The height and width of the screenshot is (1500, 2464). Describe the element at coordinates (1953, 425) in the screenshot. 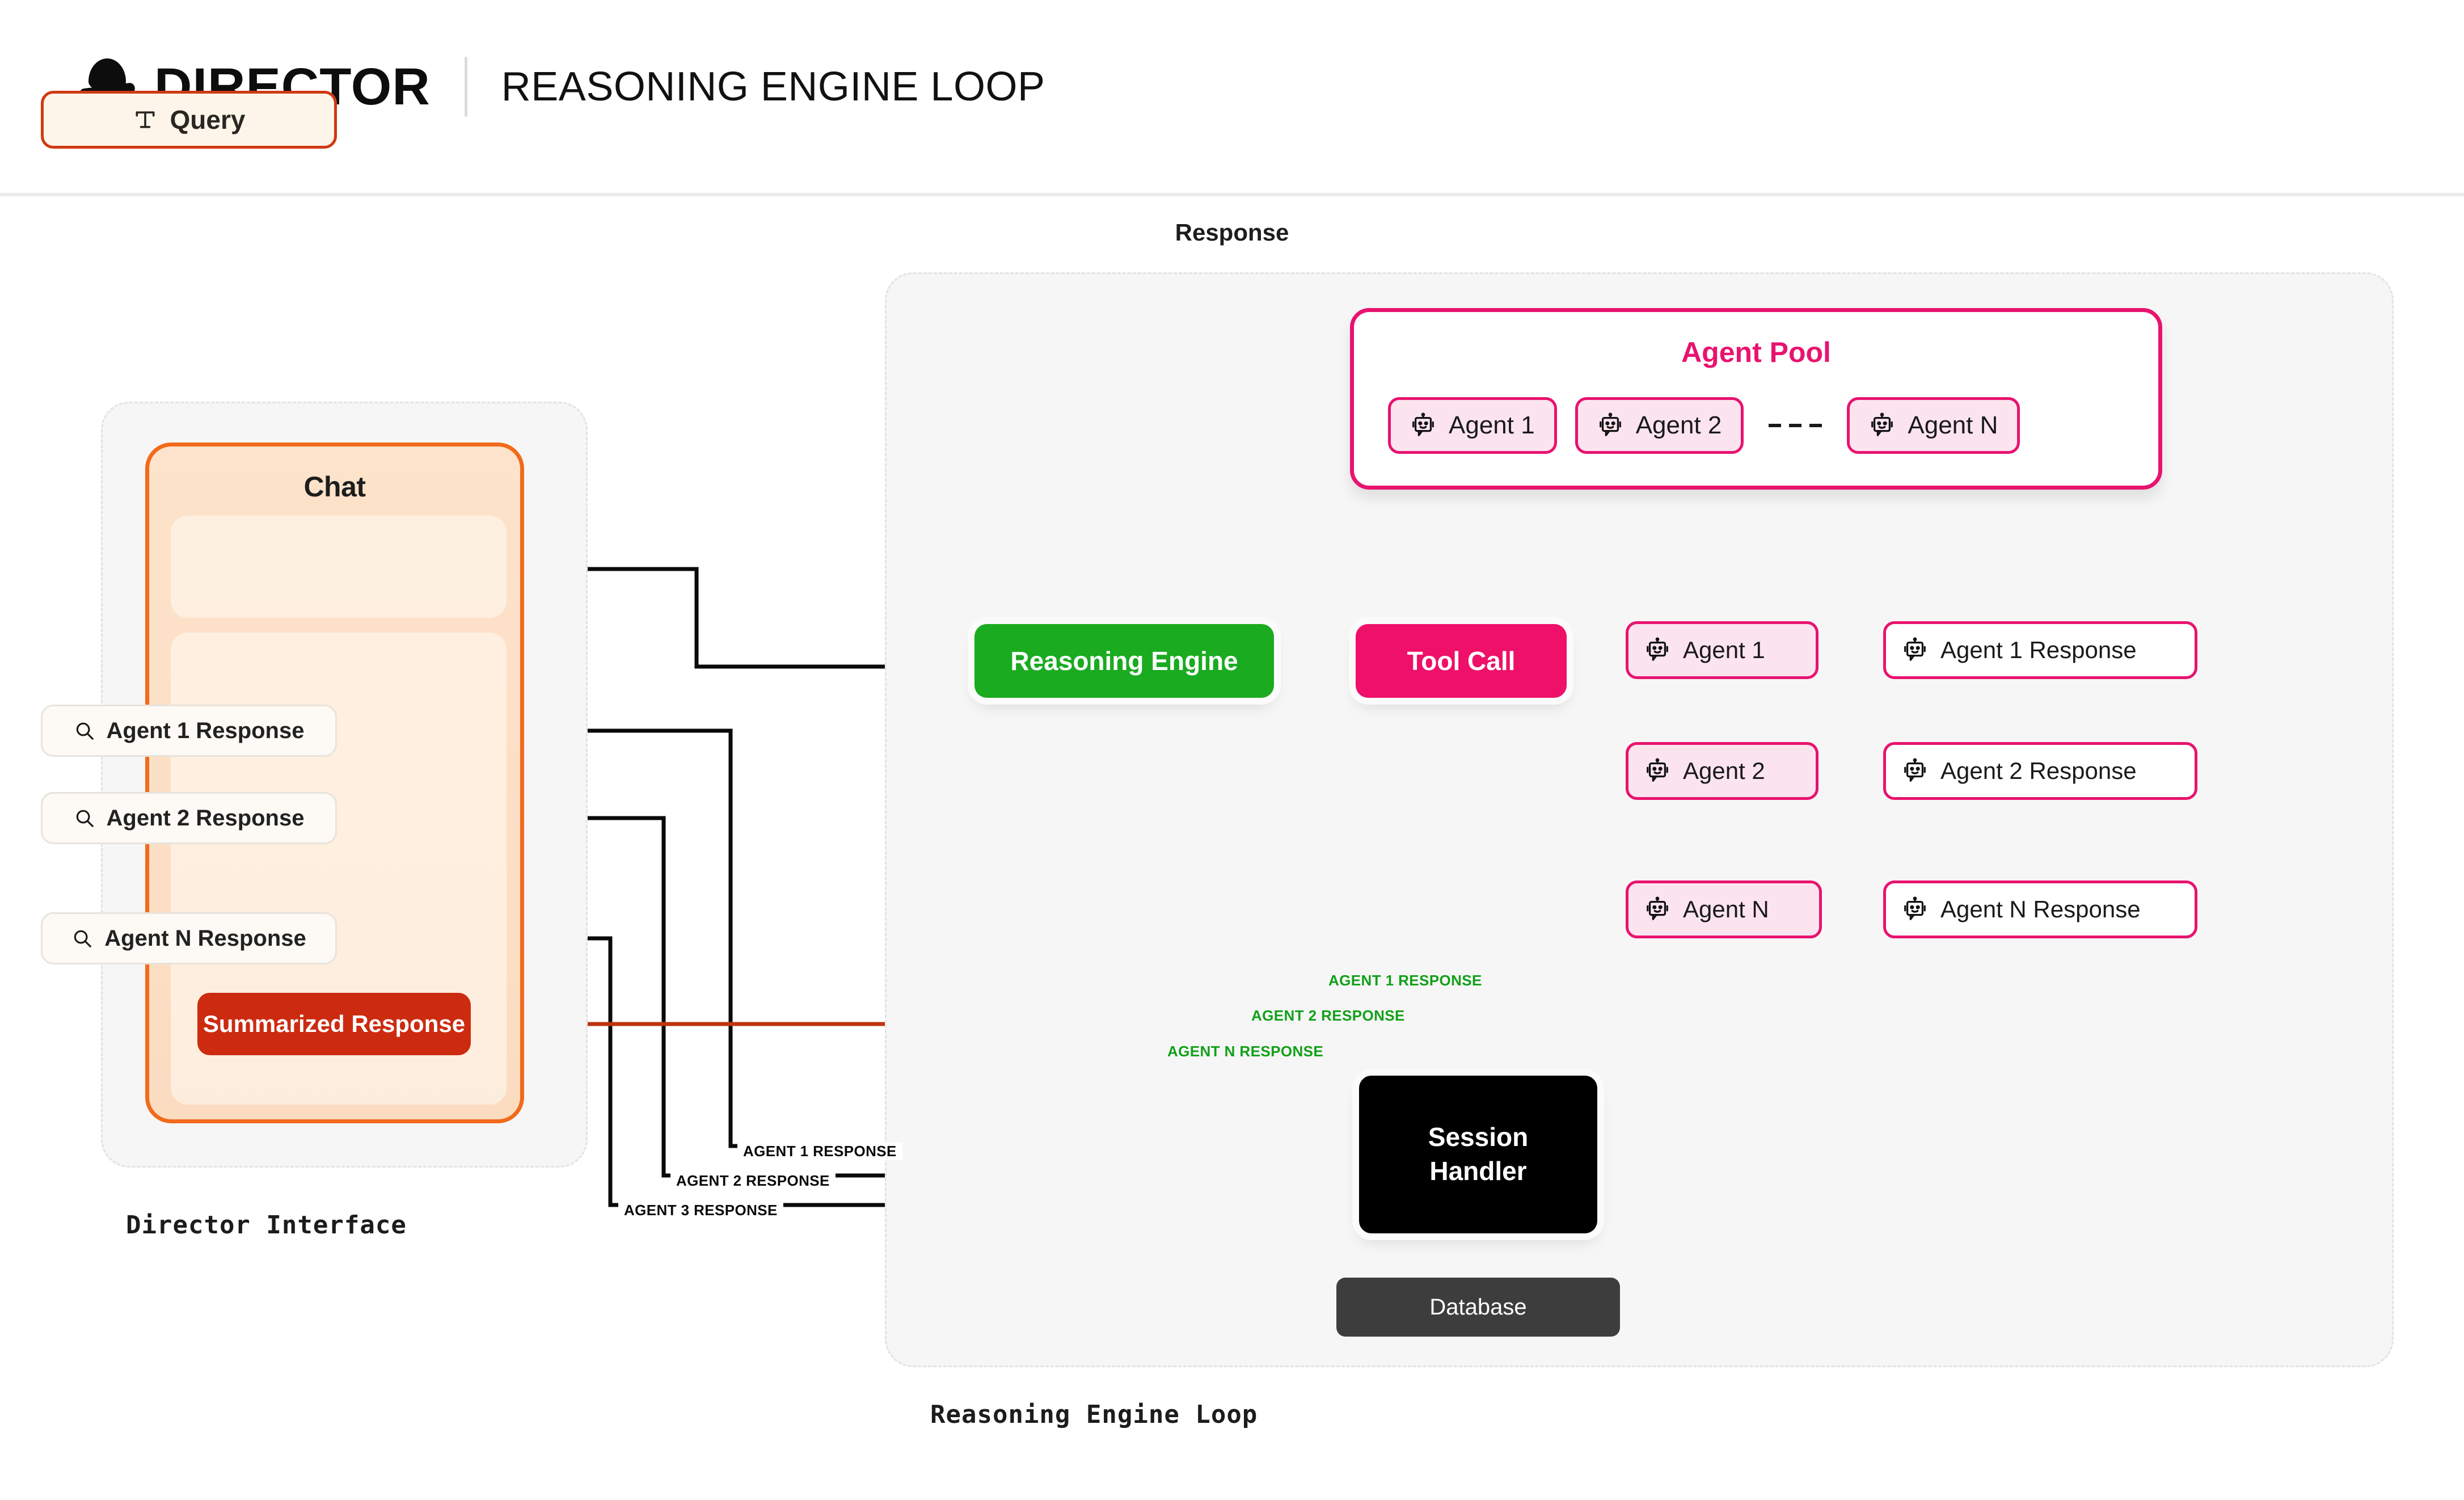

I see `agent-pool-item-label: Agent N` at that location.